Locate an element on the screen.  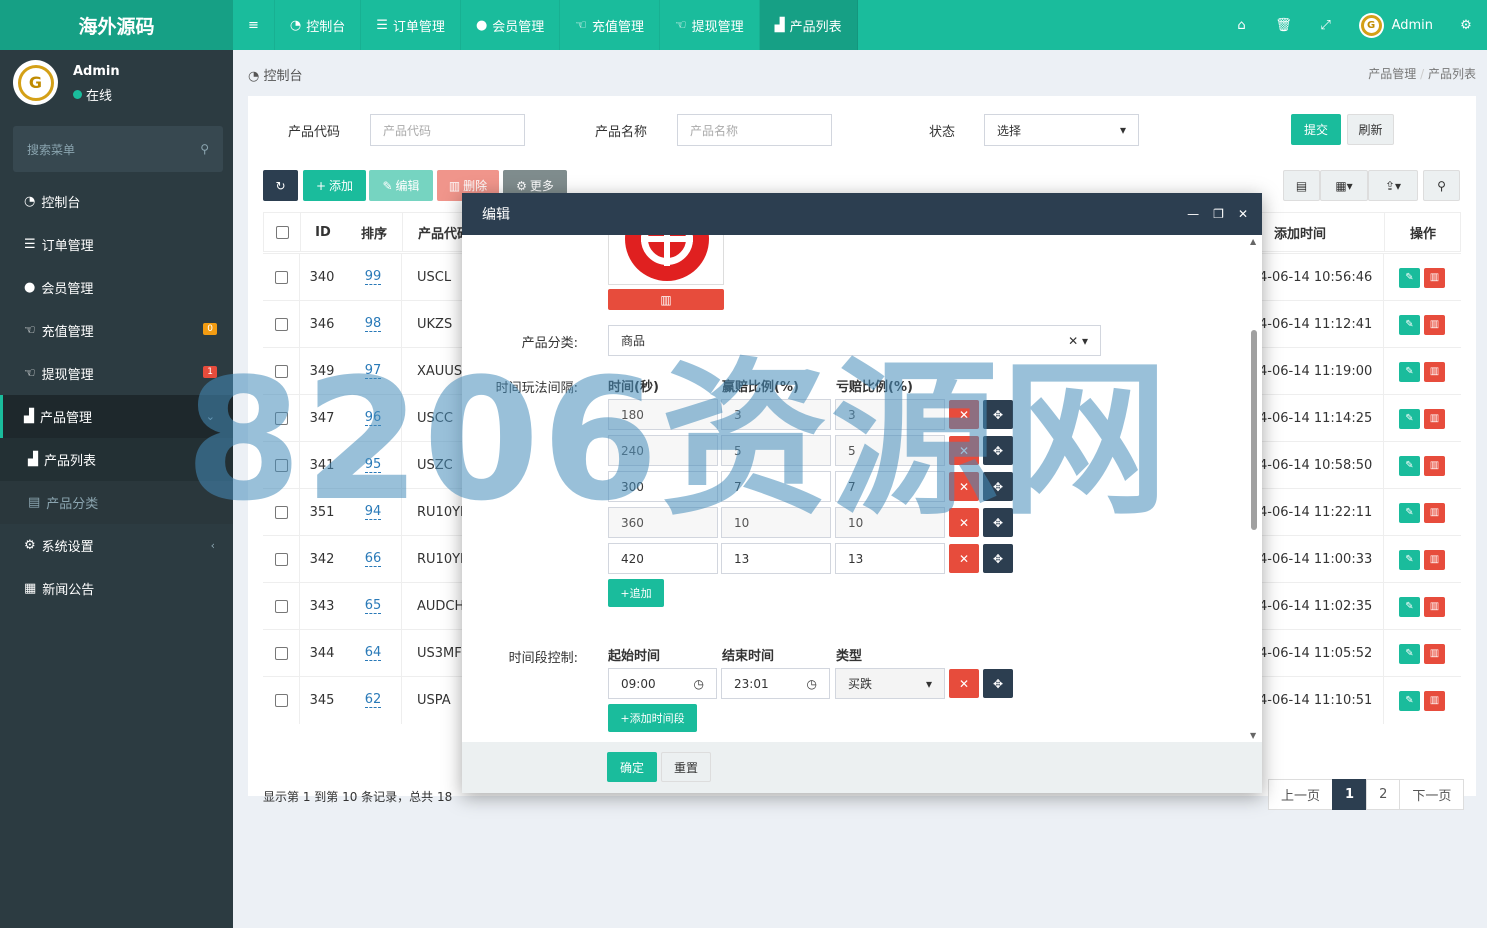
refresh-button: 刷新 is located at coordinates (1370, 129).